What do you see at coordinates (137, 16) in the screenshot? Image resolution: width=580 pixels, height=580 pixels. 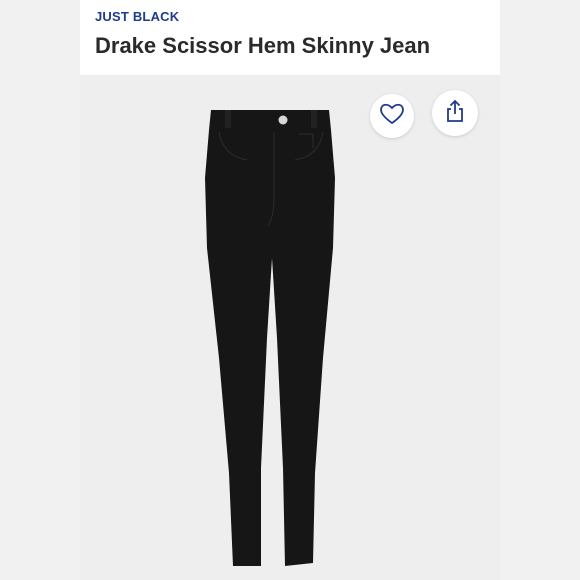 I see `brand-name: JUST BLACK` at bounding box center [137, 16].